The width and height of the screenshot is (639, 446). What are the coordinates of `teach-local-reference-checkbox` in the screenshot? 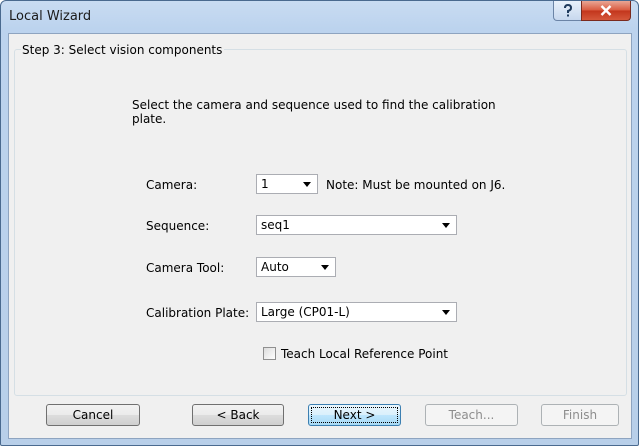 It's located at (269, 353).